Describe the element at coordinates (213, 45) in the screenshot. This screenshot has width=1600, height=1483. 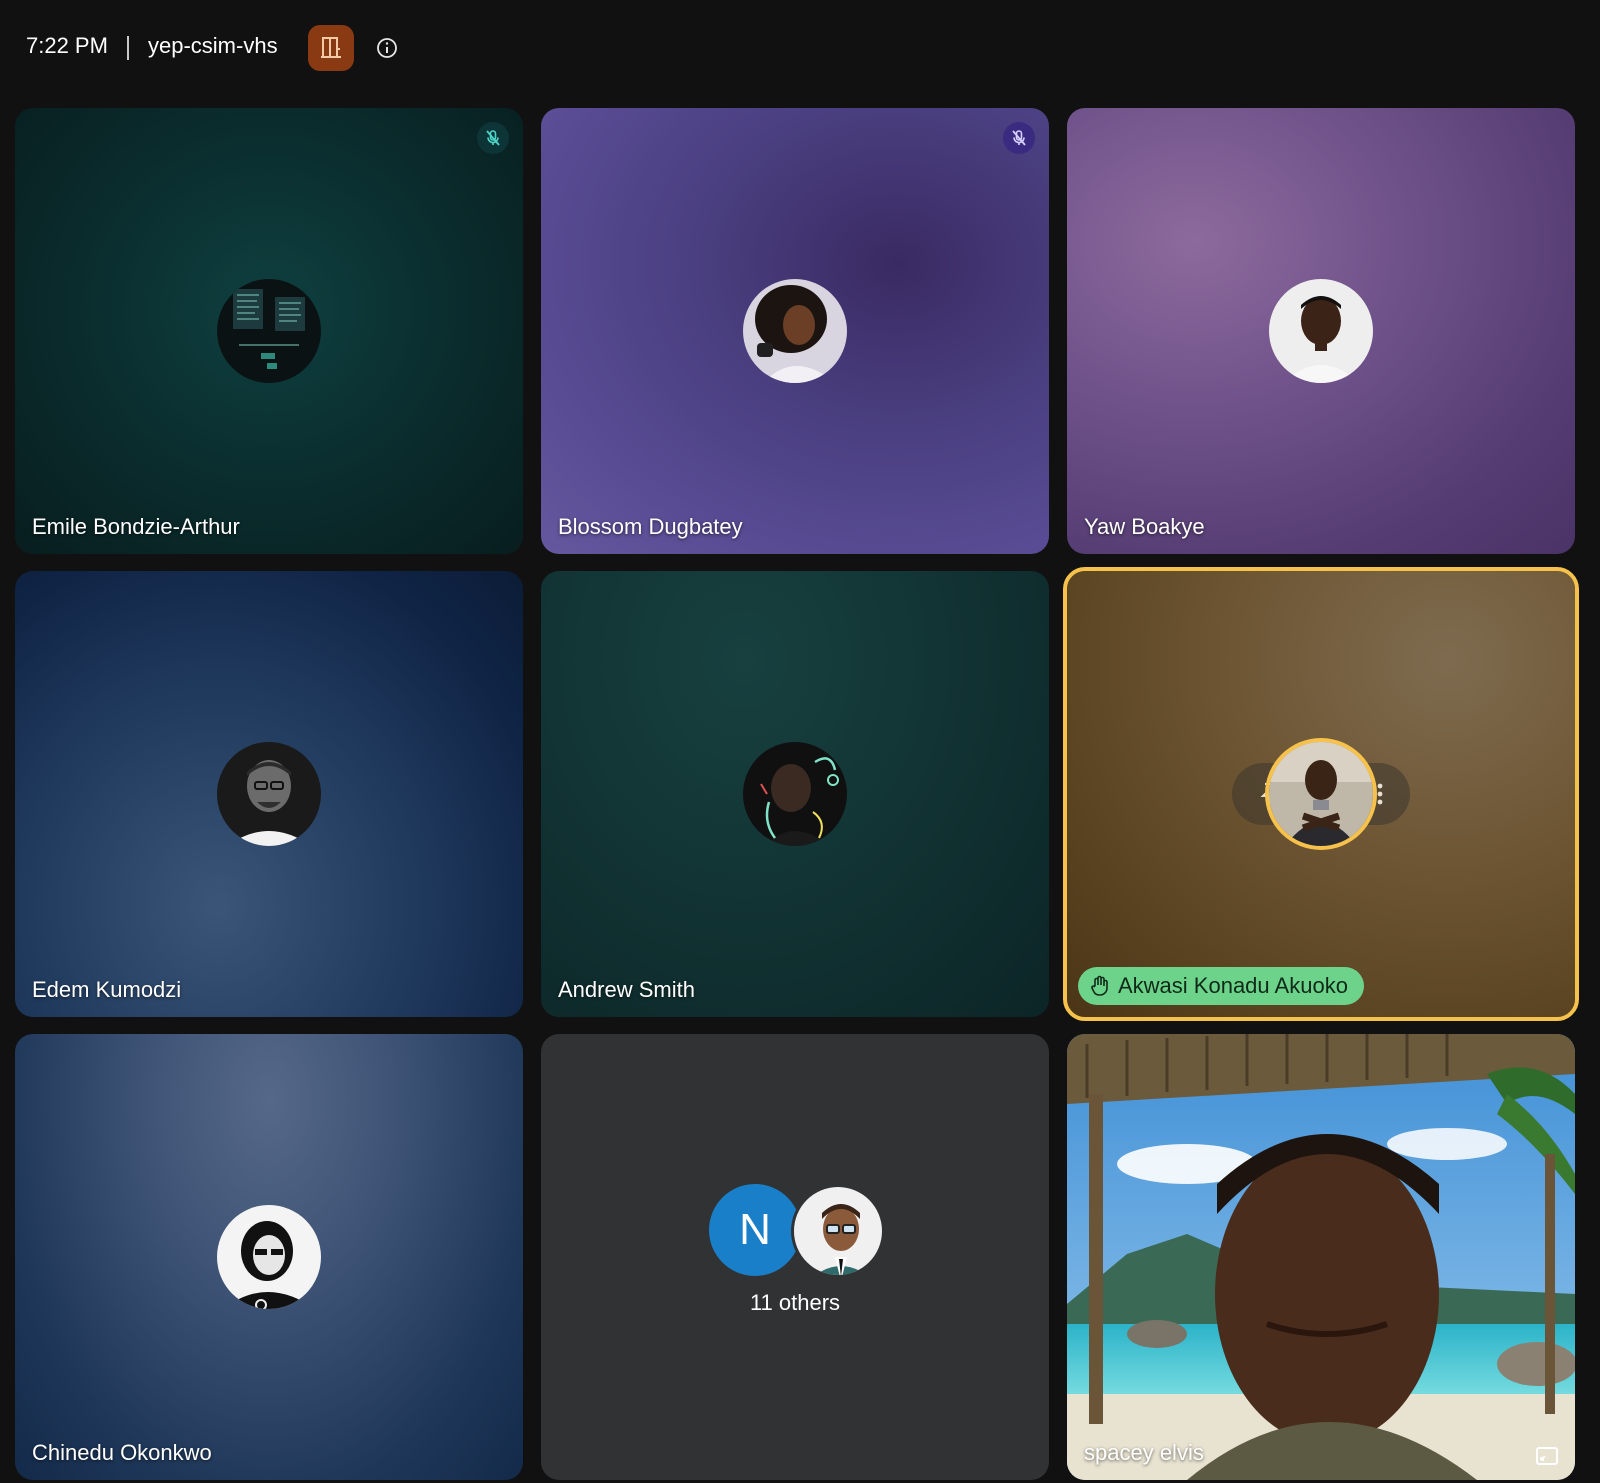
I see `meeting-code: yep-csim-vhs` at that location.